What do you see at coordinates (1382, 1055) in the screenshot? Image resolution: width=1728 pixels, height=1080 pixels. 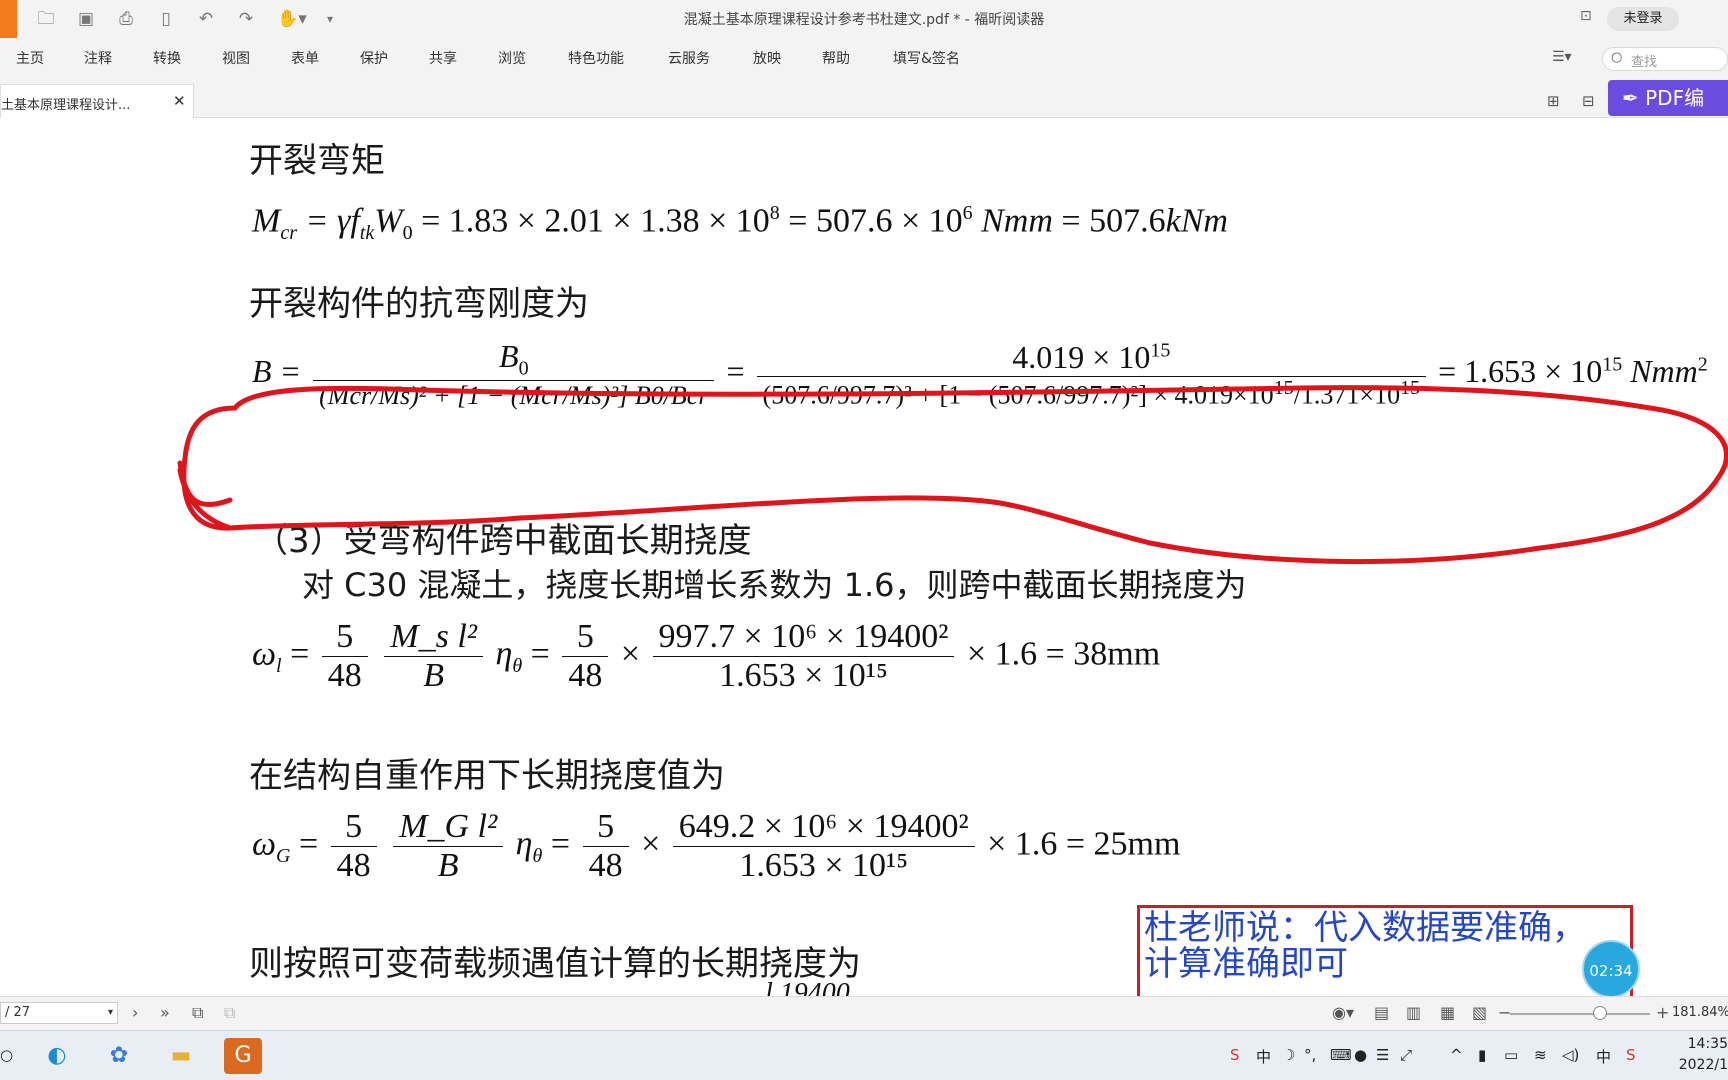 I see `menu-icon: ☰` at bounding box center [1382, 1055].